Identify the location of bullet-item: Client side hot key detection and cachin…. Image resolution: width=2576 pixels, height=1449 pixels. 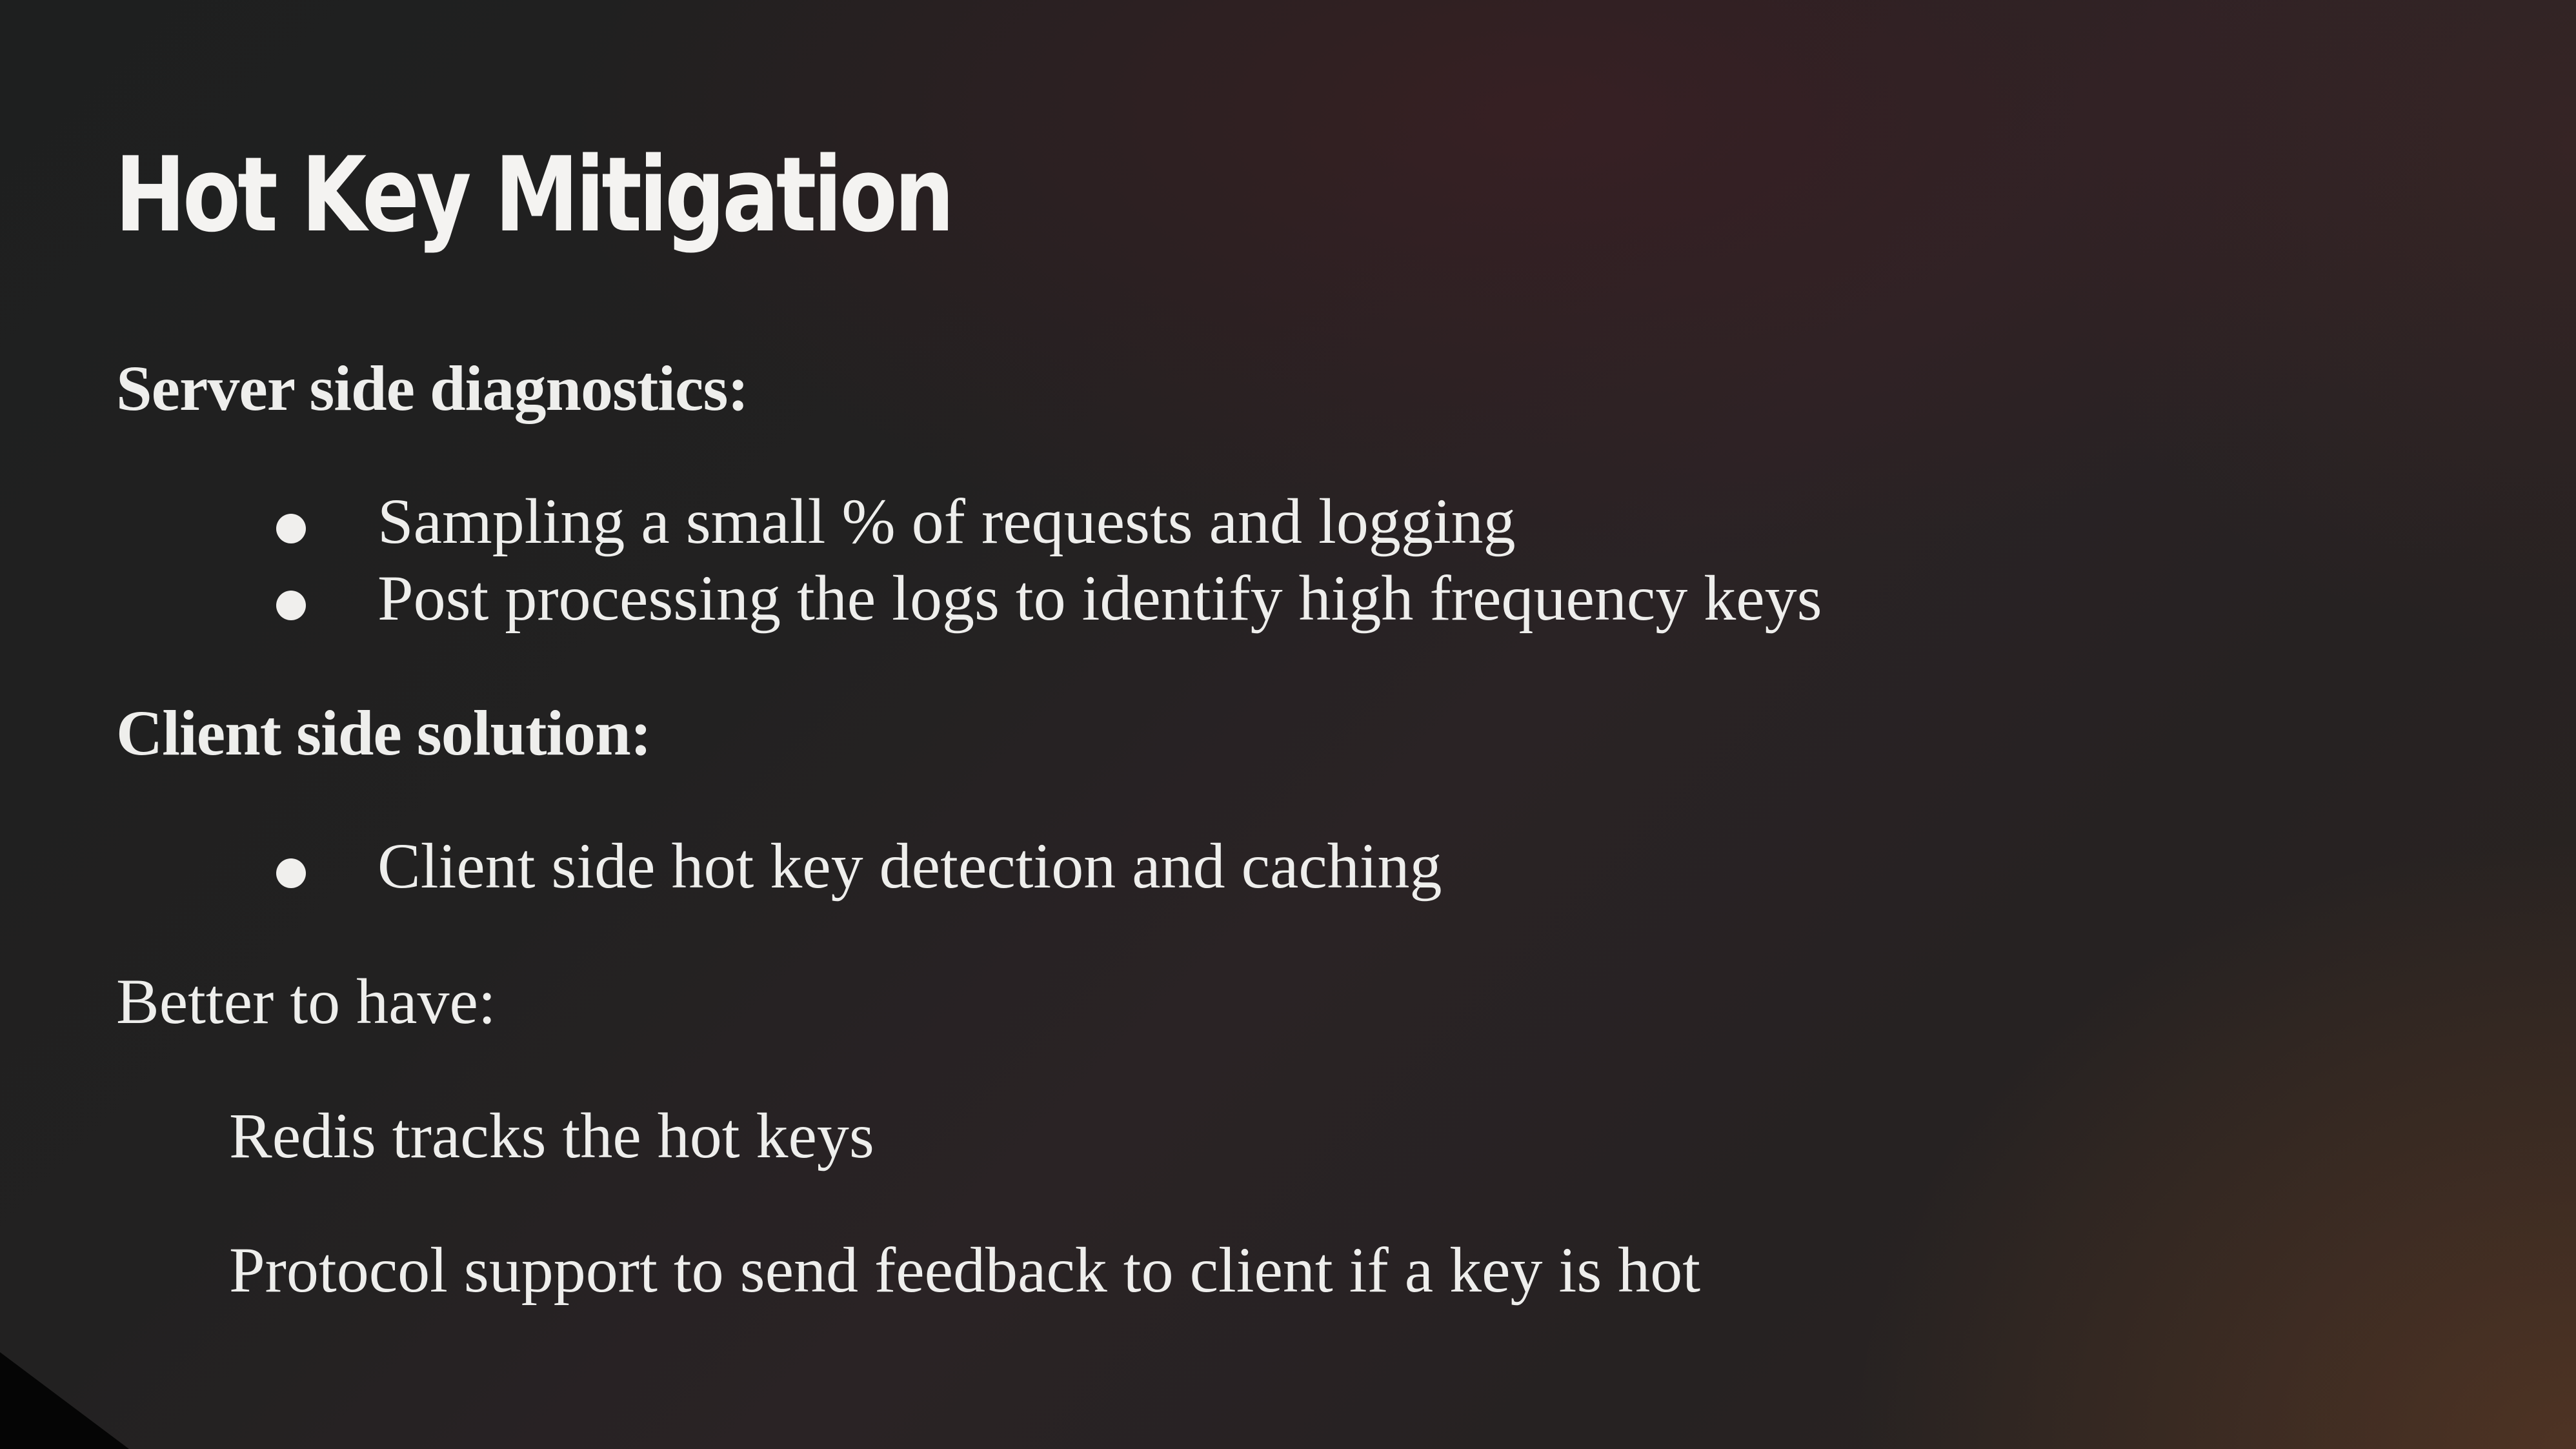
(909, 866).